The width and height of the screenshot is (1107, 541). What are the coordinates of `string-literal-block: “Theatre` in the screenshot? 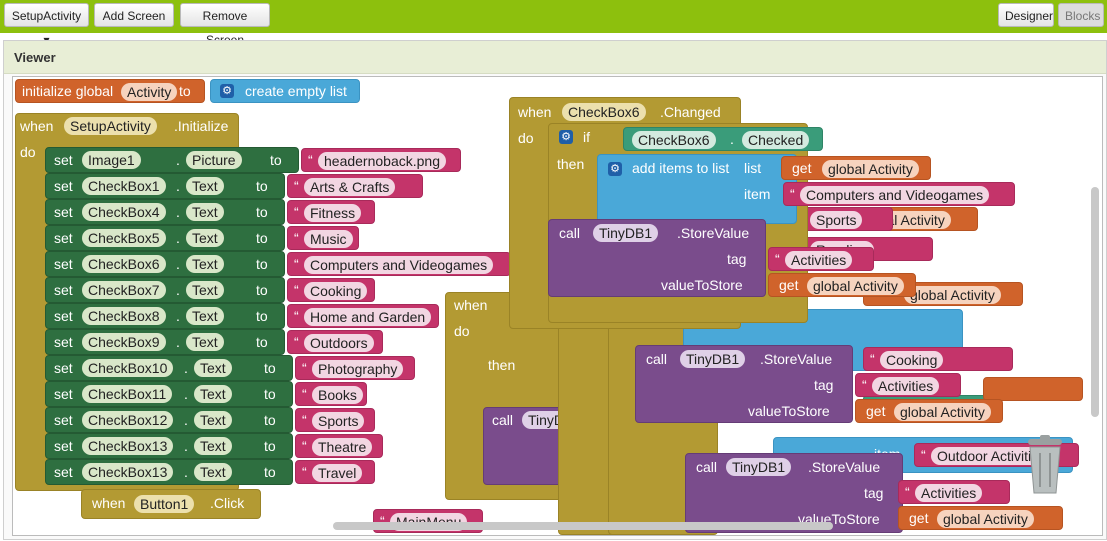 It's located at (339, 446).